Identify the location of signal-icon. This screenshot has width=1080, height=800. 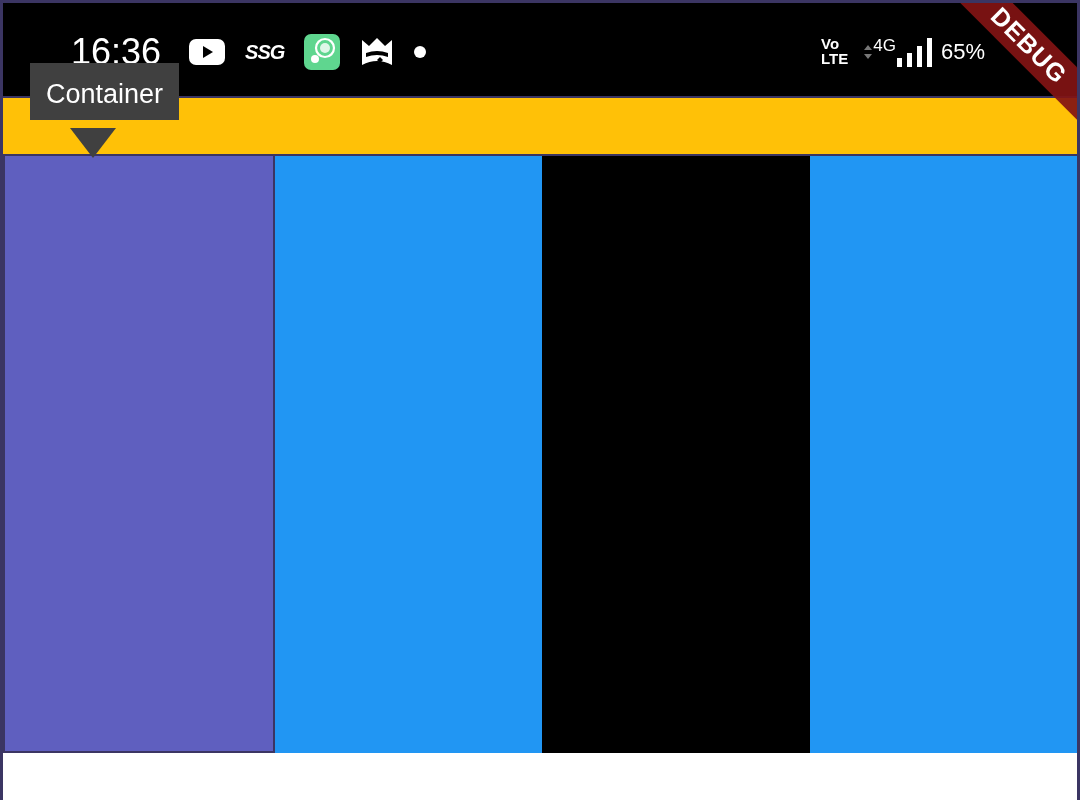
(914, 51).